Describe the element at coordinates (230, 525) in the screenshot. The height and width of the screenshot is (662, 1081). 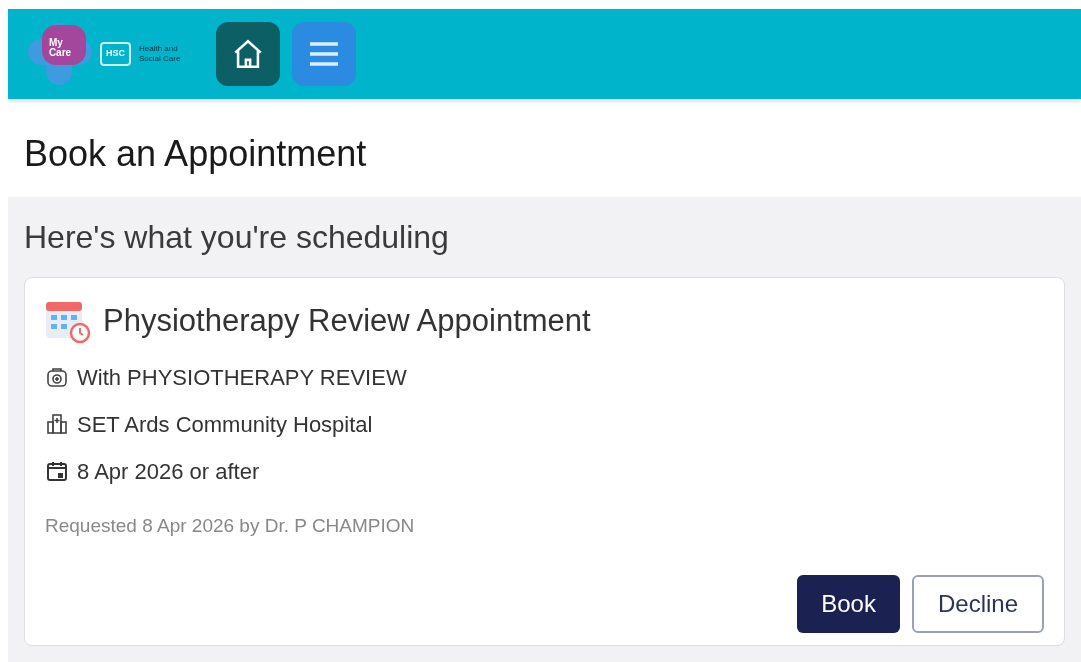
I see `requested-text: Requested 8 Apr 2026 by Dr. P CHAMPION` at that location.